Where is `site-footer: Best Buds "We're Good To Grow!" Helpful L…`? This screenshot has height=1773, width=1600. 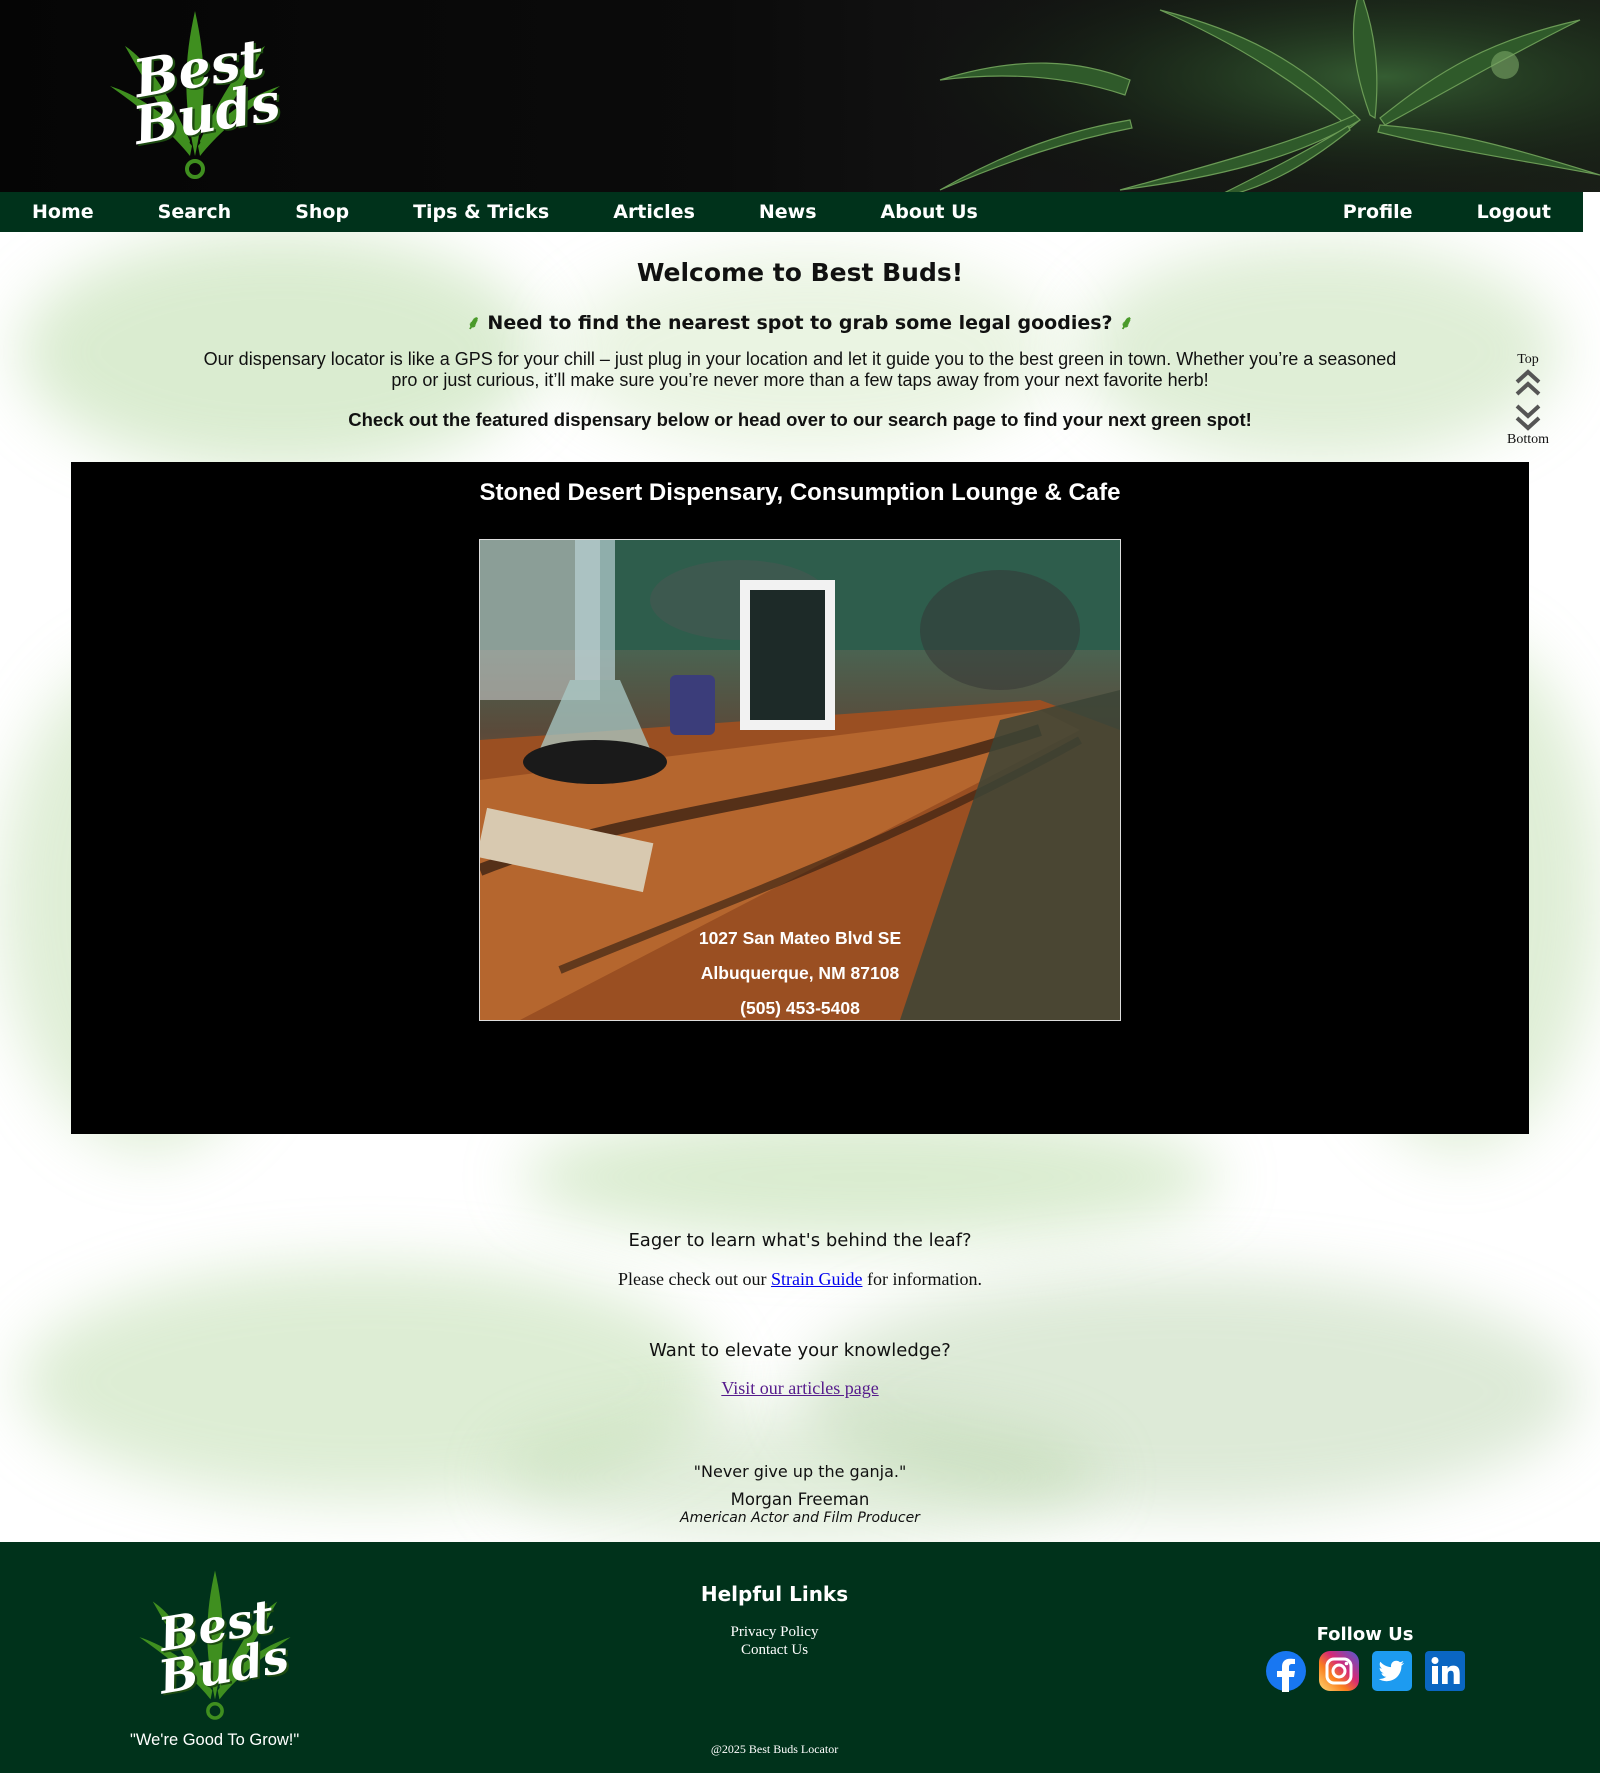 site-footer: Best Buds "We're Good To Grow!" Helpful L… is located at coordinates (800, 1657).